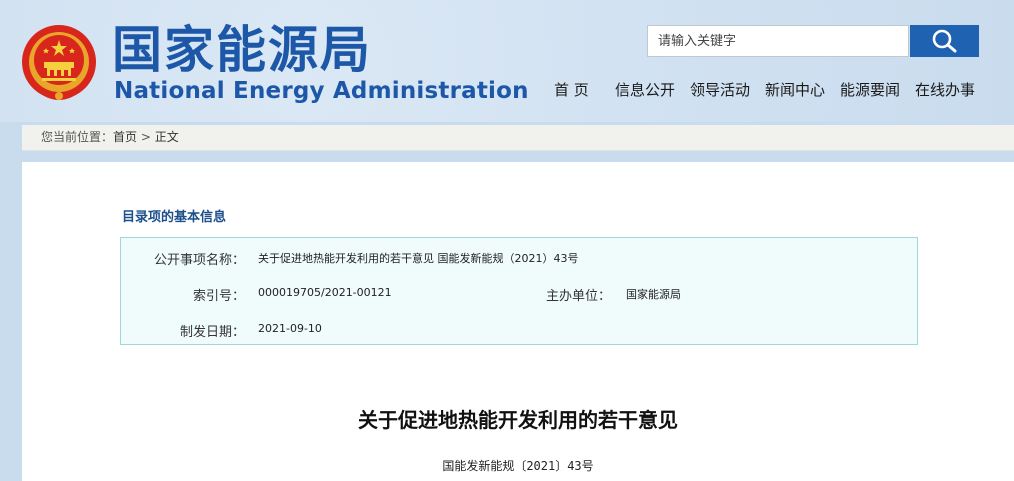 This screenshot has height=481, width=1014. I want to click on index-number-value: 000019705/2021-00121, so click(325, 292).